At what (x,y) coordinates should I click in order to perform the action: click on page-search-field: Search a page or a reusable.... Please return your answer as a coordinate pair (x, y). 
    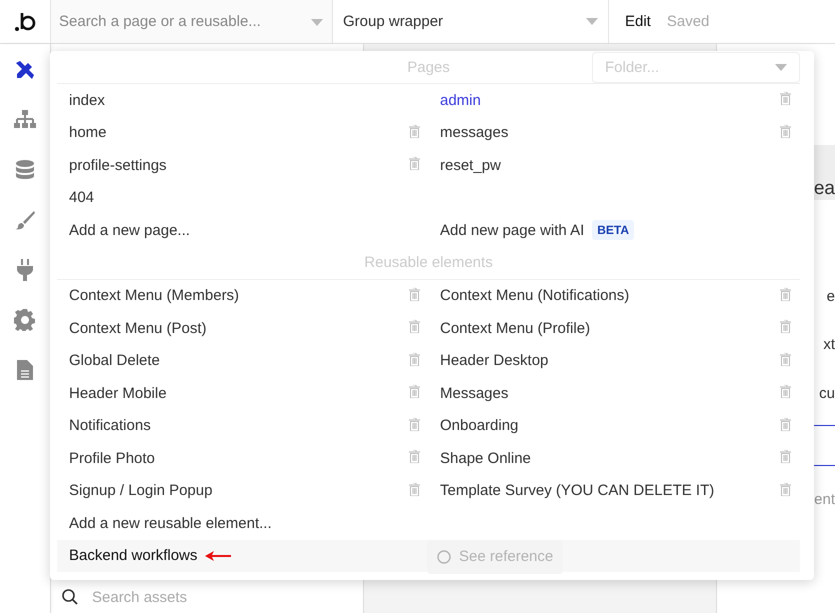
    Looking at the image, I should click on (191, 21).